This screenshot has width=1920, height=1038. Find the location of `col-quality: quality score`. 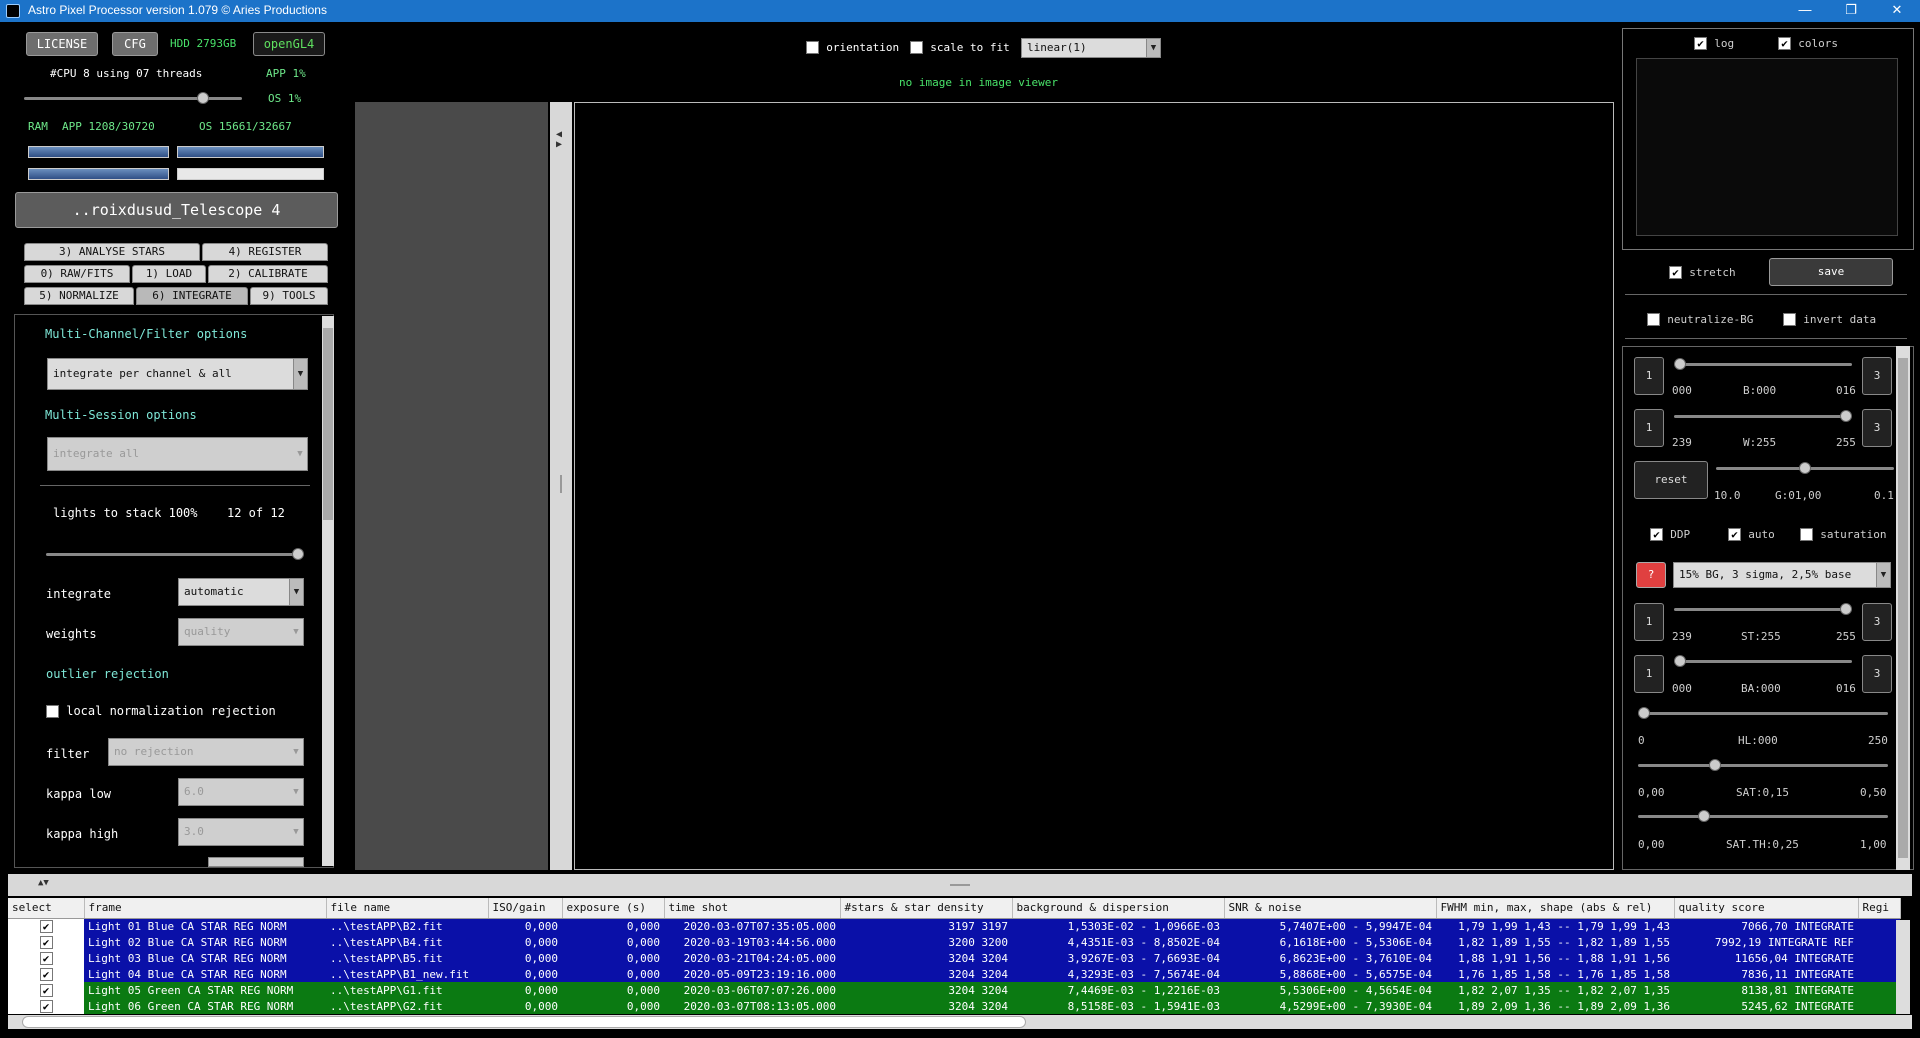

col-quality: quality score is located at coordinates (1766, 908).